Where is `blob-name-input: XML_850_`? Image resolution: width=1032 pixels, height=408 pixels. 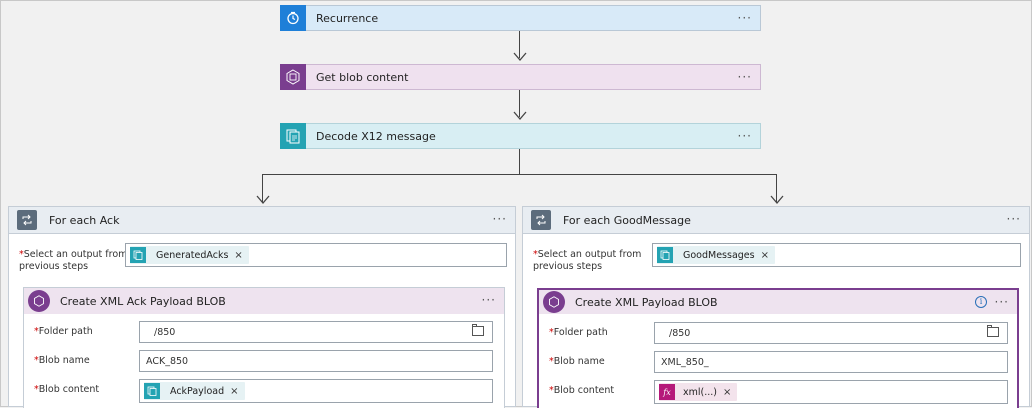
blob-name-input: XML_850_ is located at coordinates (831, 362).